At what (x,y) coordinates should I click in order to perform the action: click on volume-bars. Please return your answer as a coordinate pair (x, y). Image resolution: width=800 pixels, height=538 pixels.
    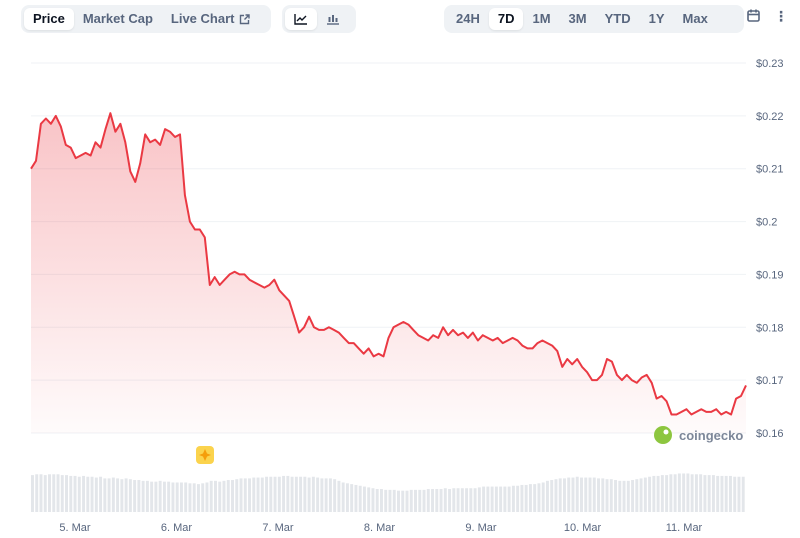
    Looking at the image, I should click on (388, 492).